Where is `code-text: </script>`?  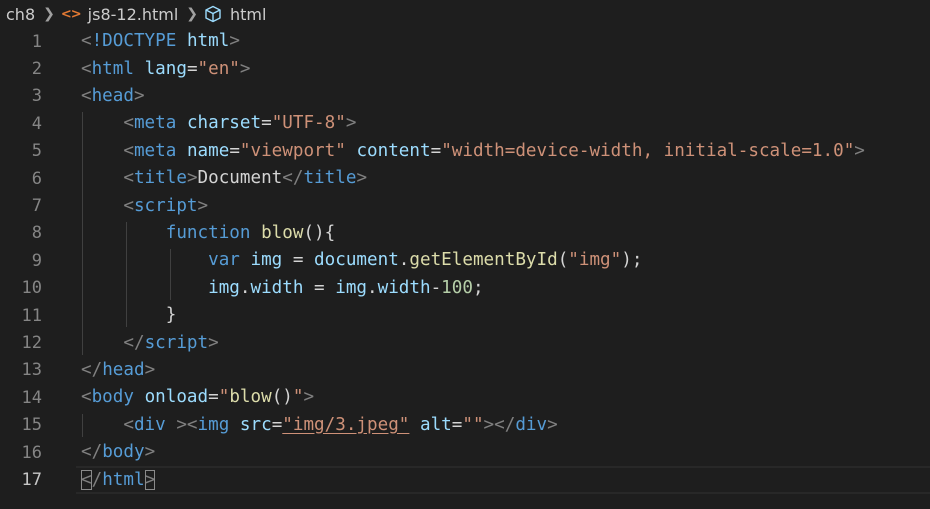 code-text: </script> is located at coordinates (149, 343).